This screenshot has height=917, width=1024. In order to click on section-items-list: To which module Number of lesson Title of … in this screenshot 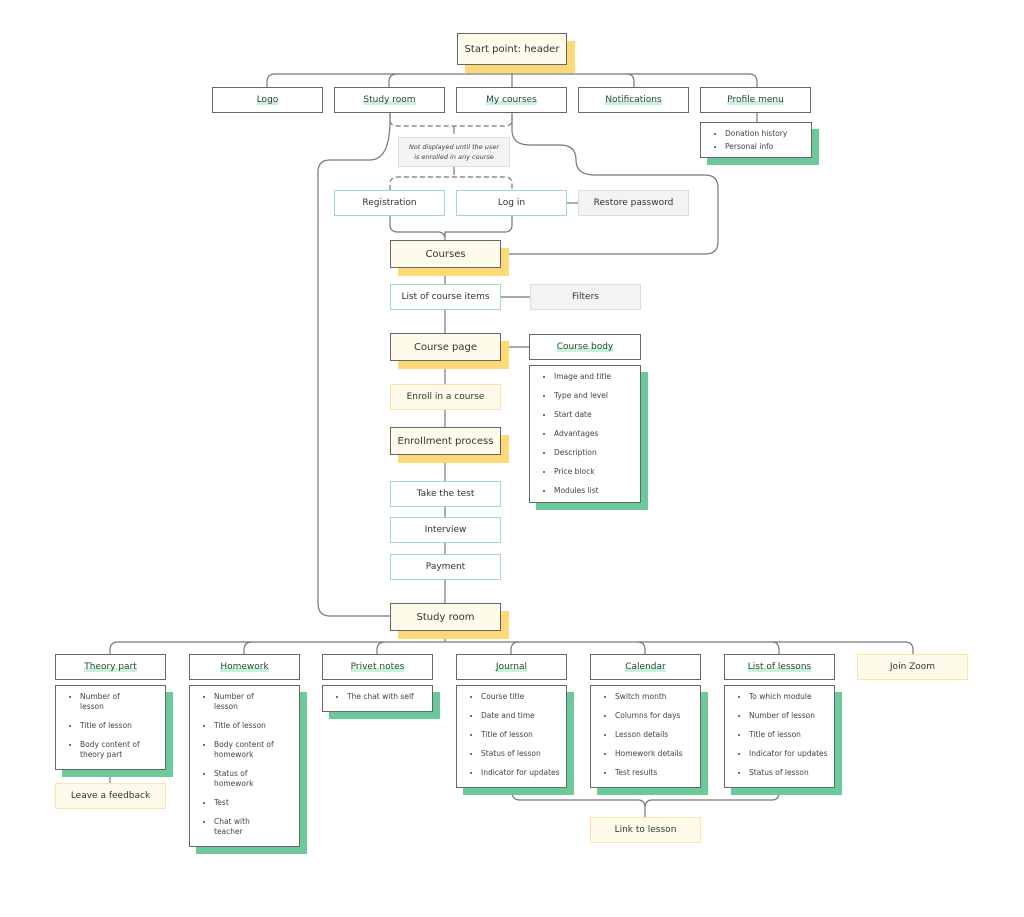, I will do `click(779, 736)`.